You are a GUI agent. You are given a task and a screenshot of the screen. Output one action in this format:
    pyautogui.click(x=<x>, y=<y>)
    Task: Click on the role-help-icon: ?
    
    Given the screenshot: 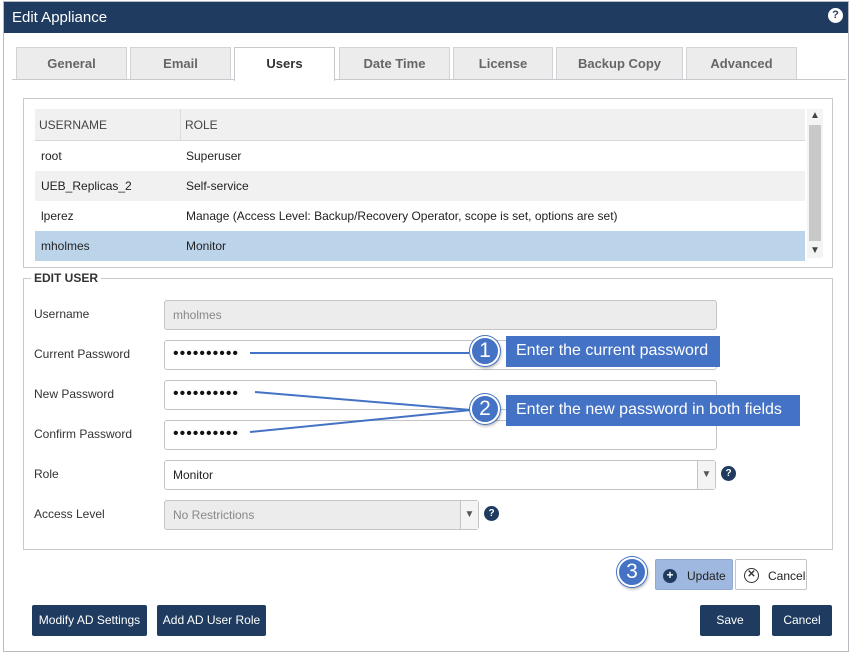 What is the action you would take?
    pyautogui.click(x=728, y=473)
    